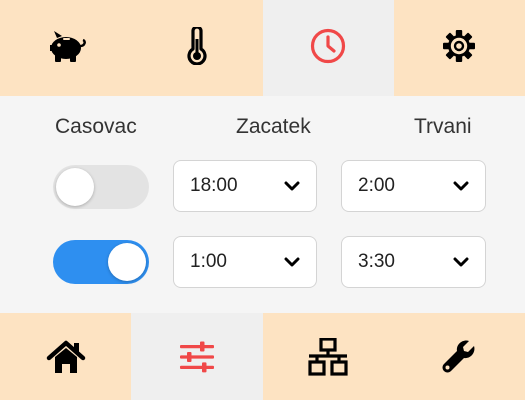 This screenshot has height=400, width=525. I want to click on piggy-bank-icon, so click(66, 46).